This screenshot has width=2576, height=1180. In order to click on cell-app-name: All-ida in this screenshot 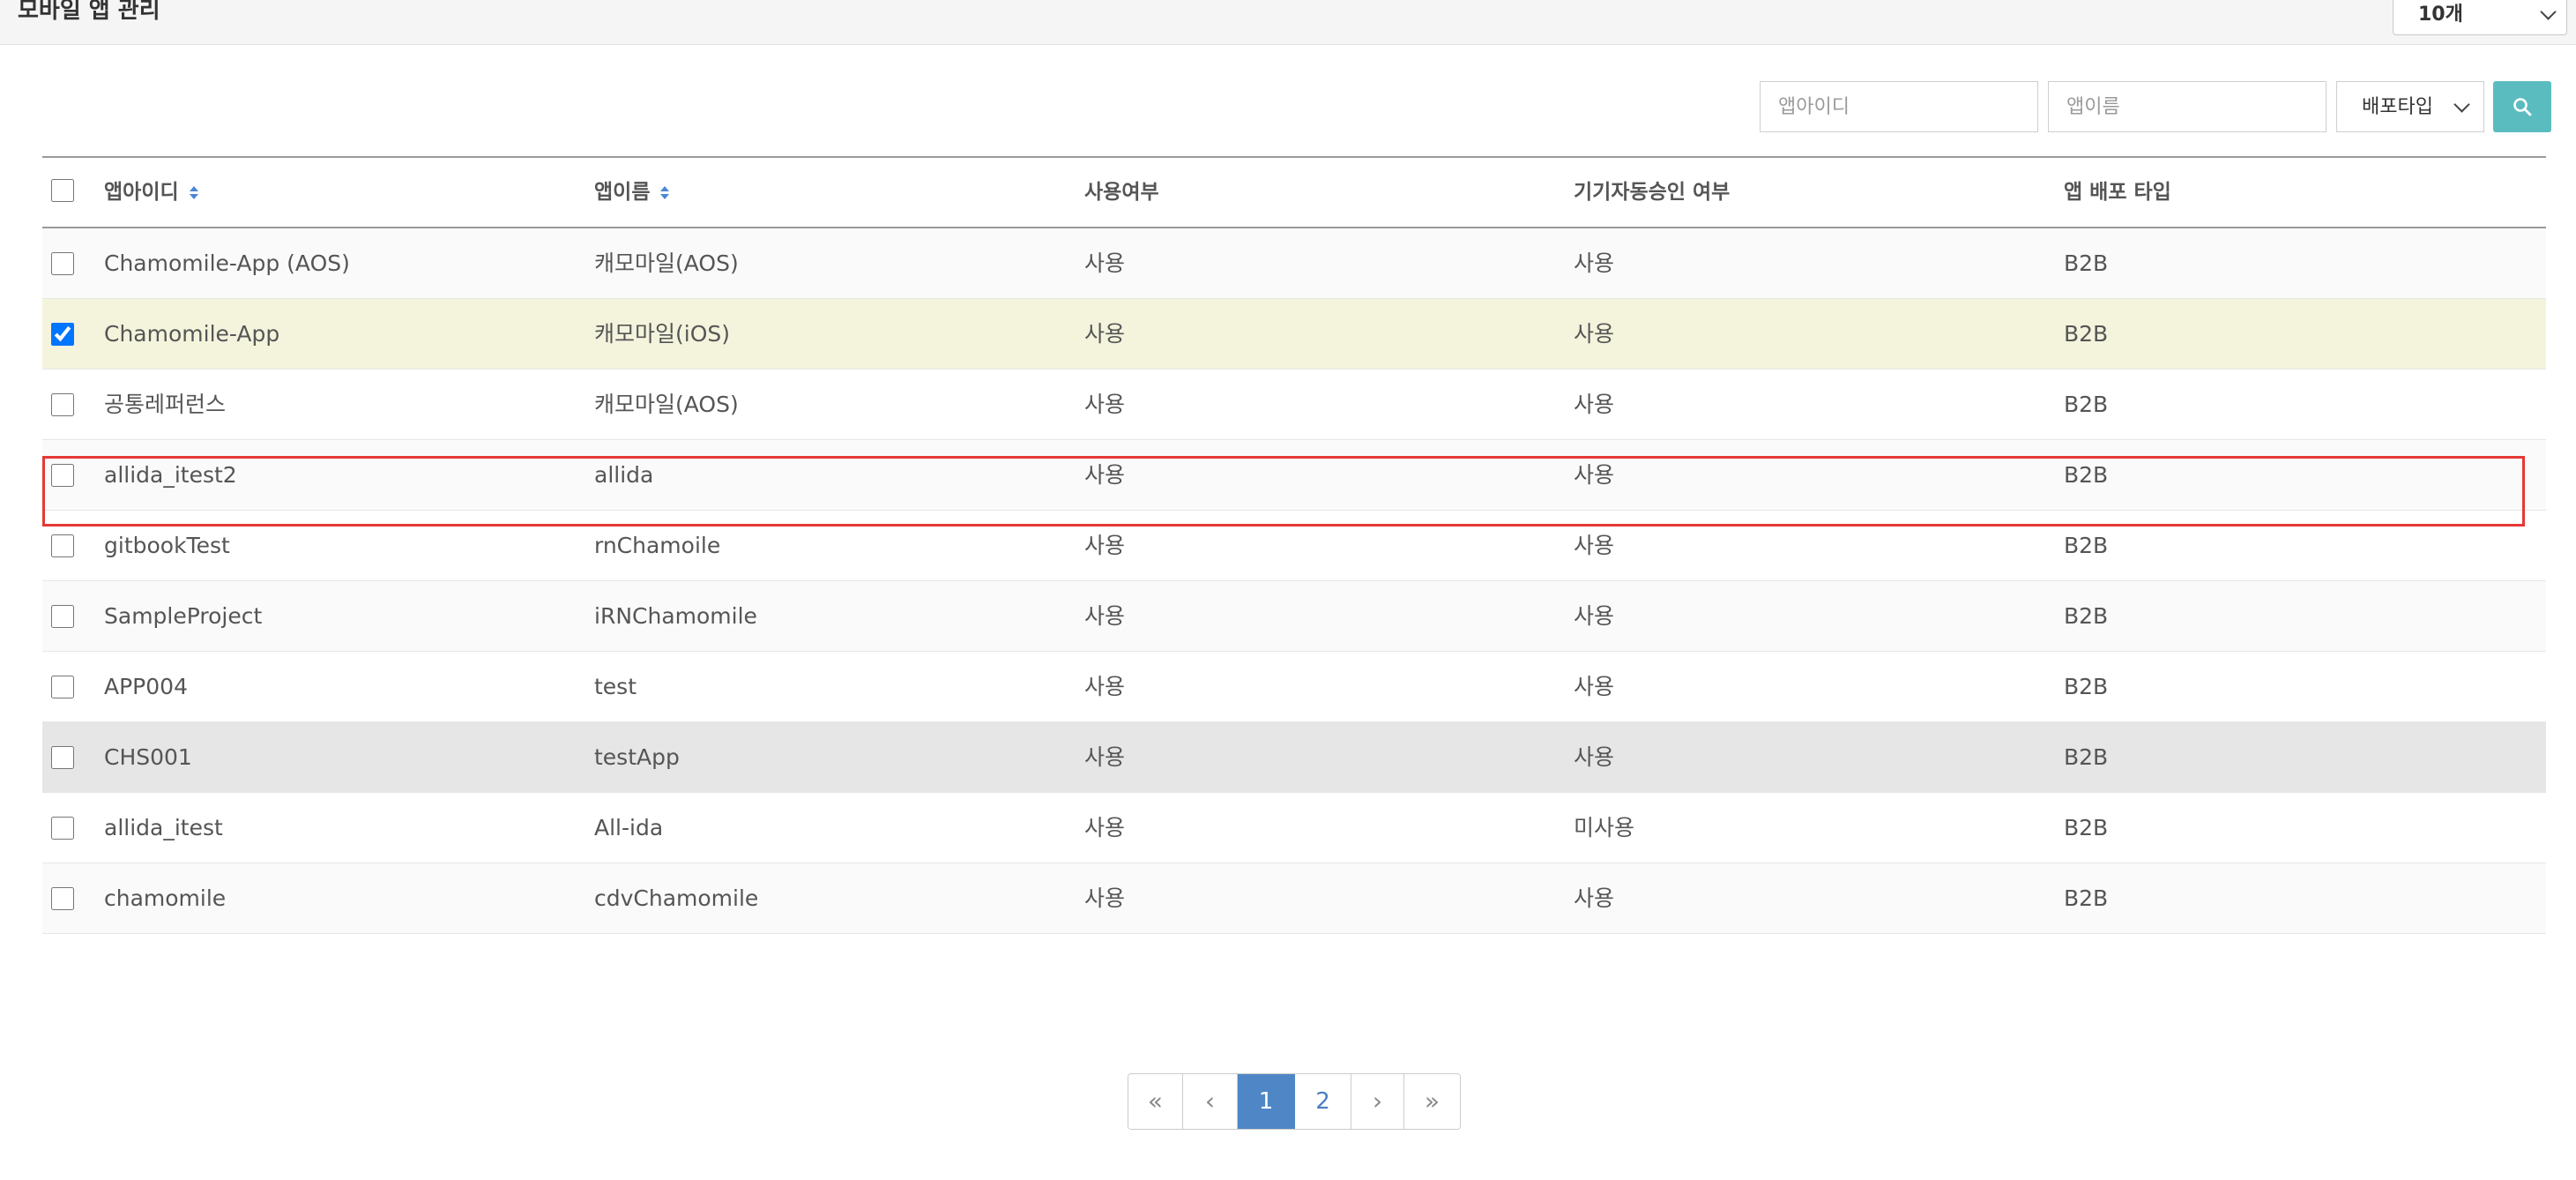, I will do `click(629, 827)`.